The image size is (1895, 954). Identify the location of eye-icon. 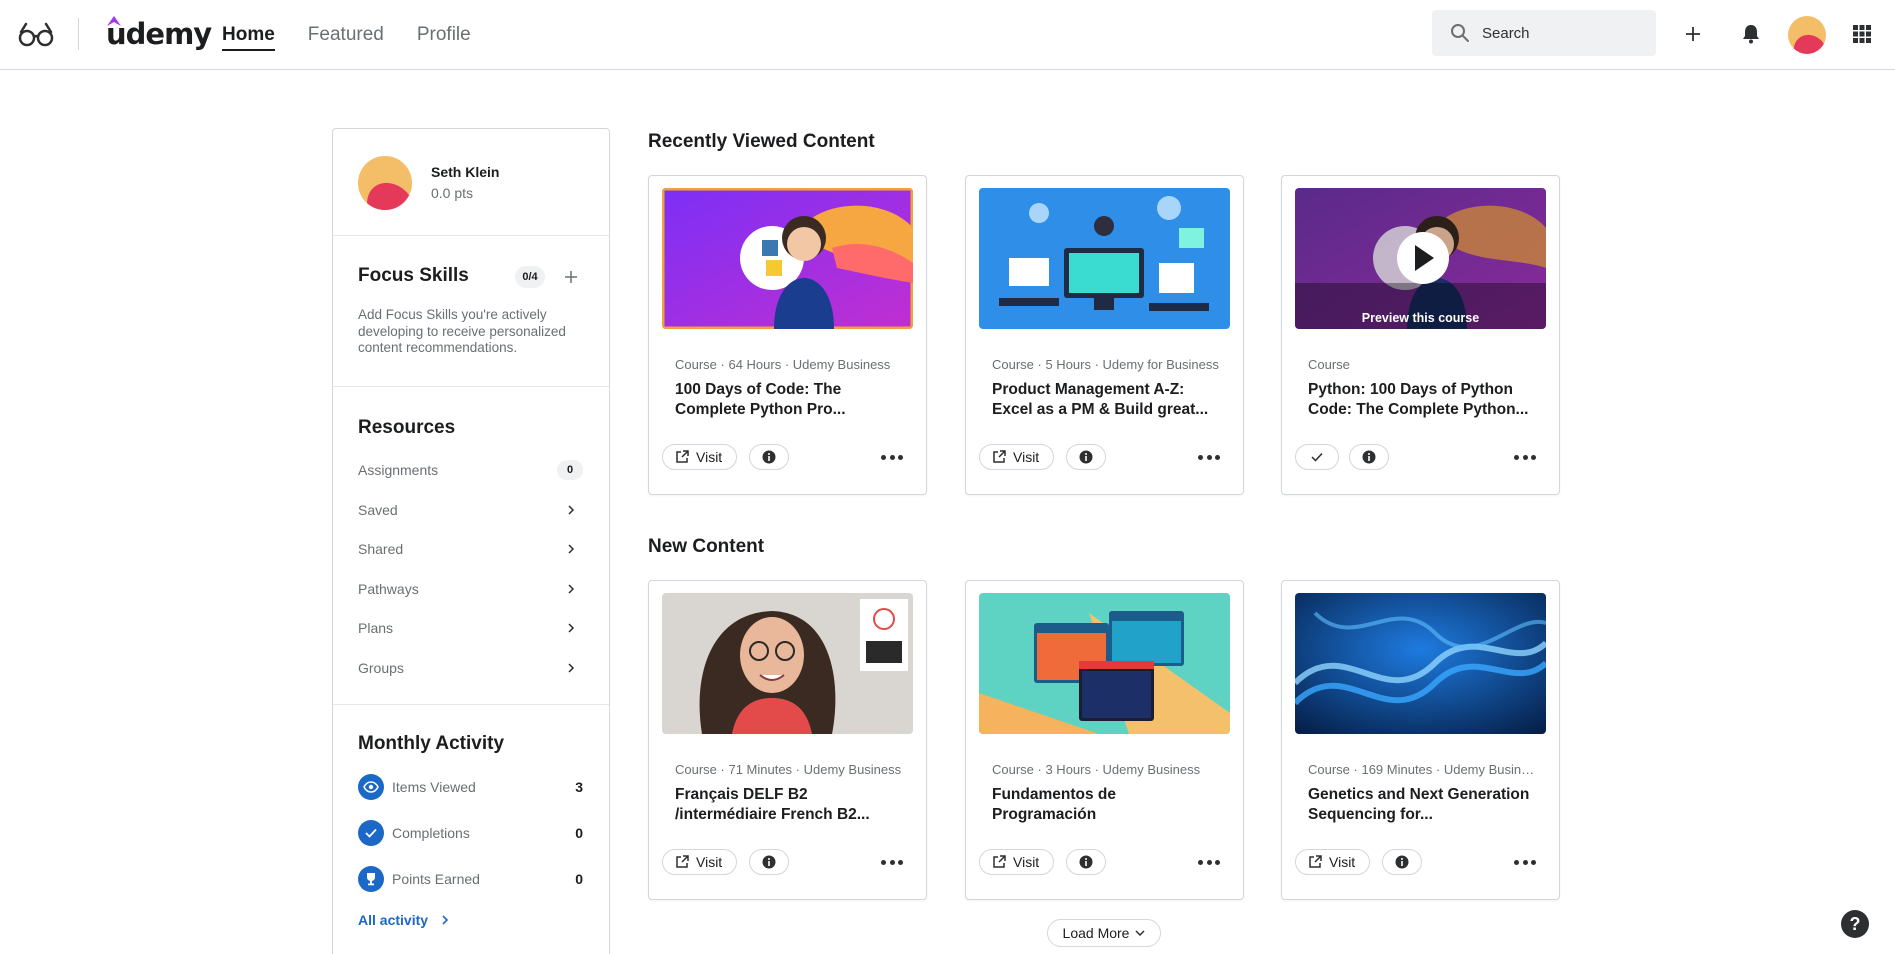
(371, 787).